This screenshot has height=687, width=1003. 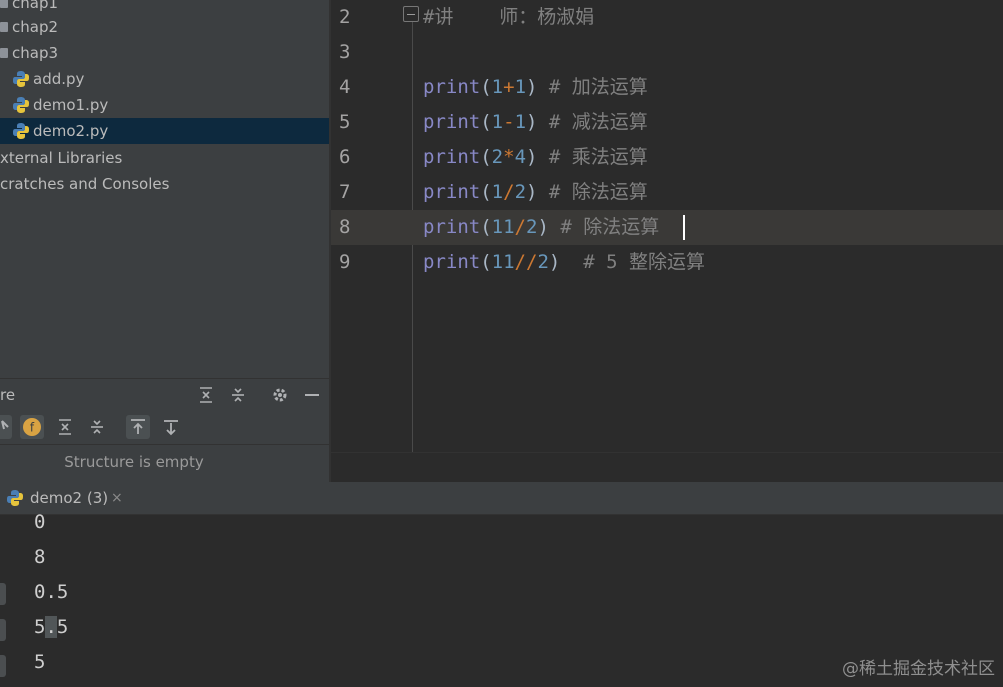 I want to click on tree-item-demo2-py: demo2.py, so click(x=164, y=131).